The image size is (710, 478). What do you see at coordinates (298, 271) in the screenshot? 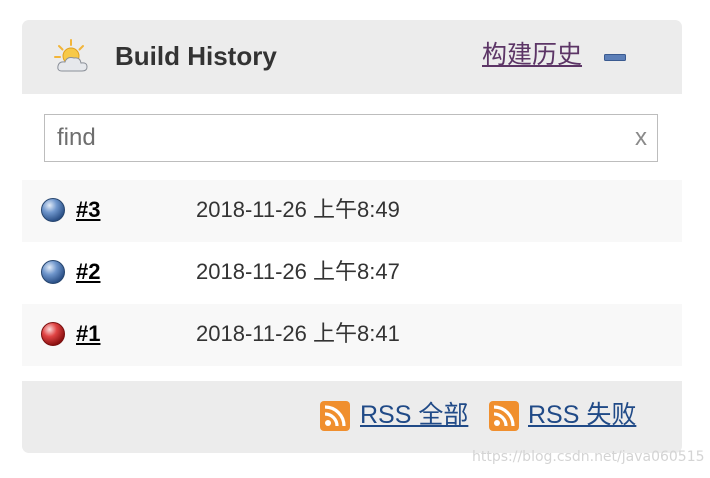
I see `build-timestamp: 2018-11-26 上午8:47` at bounding box center [298, 271].